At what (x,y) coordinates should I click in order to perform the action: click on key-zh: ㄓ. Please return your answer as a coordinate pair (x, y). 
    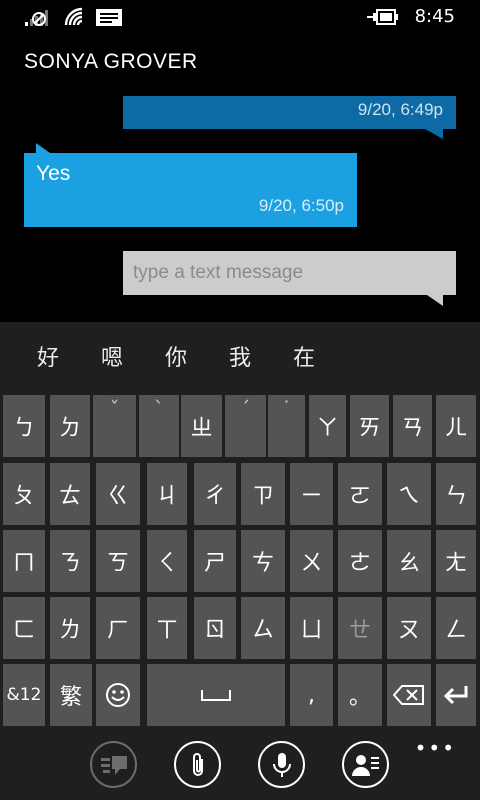
    Looking at the image, I should click on (201, 426).